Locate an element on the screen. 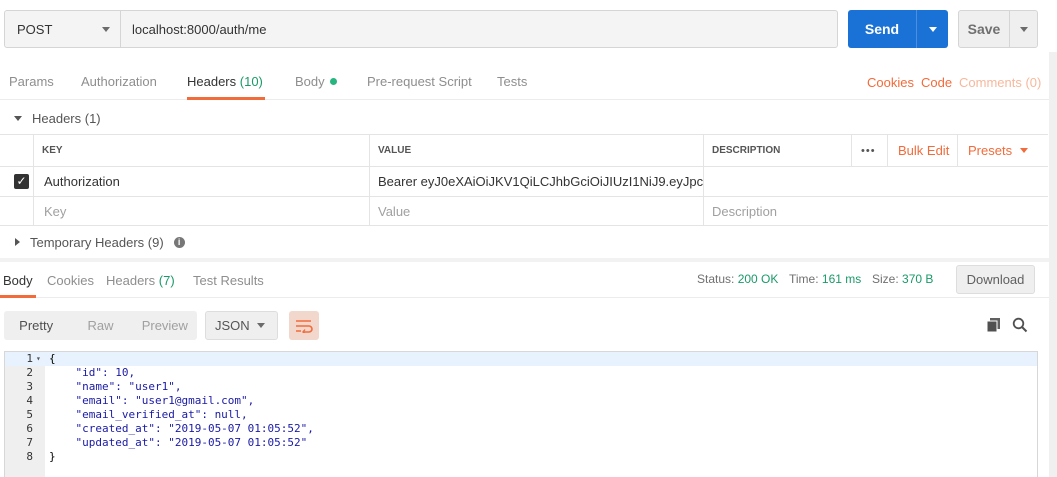 The height and width of the screenshot is (477, 1057). header-key-cell: Authorization is located at coordinates (202, 181).